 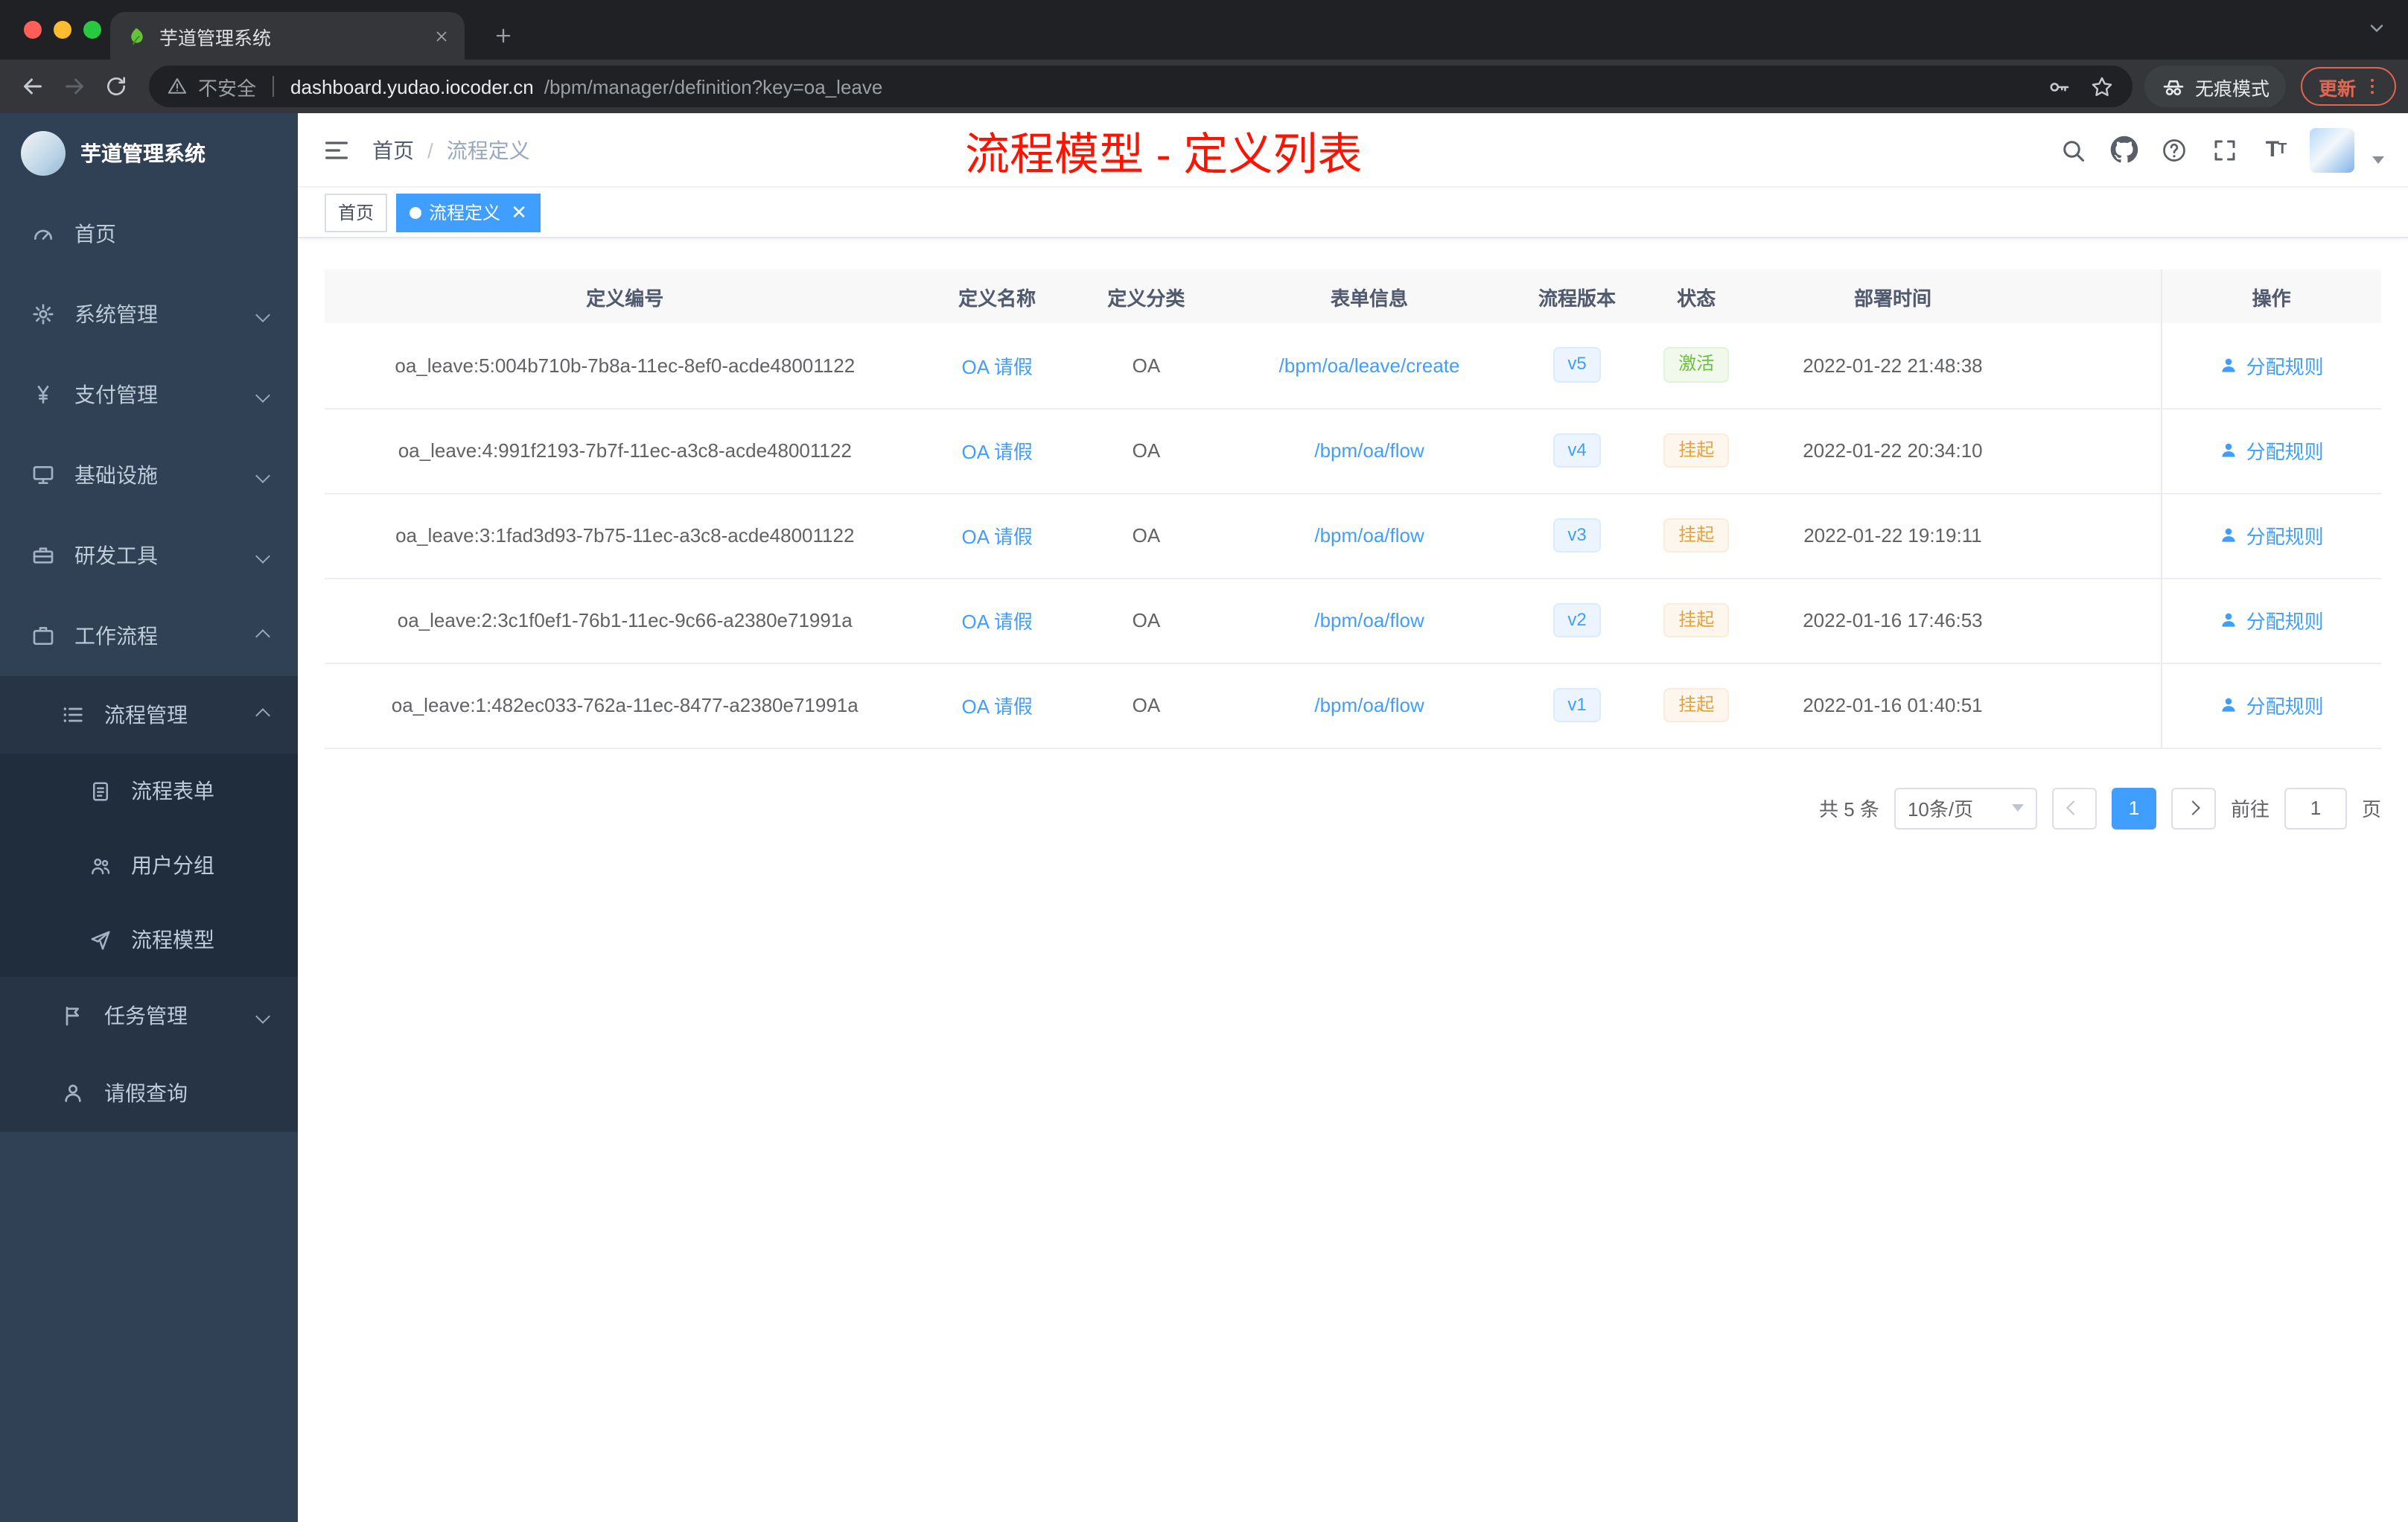 What do you see at coordinates (287, 36) in the screenshot?
I see `browser-tab: 芋道管理系统` at bounding box center [287, 36].